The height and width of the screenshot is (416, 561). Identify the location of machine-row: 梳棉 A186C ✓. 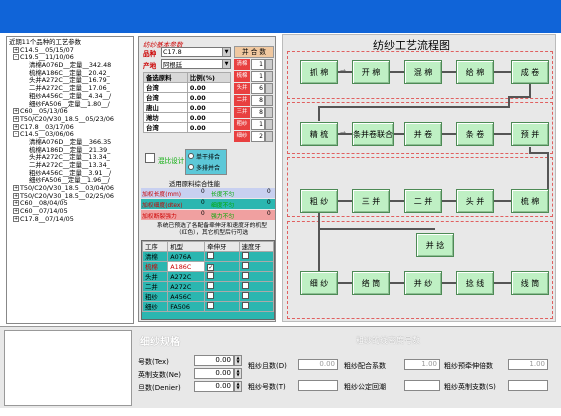
(208, 266).